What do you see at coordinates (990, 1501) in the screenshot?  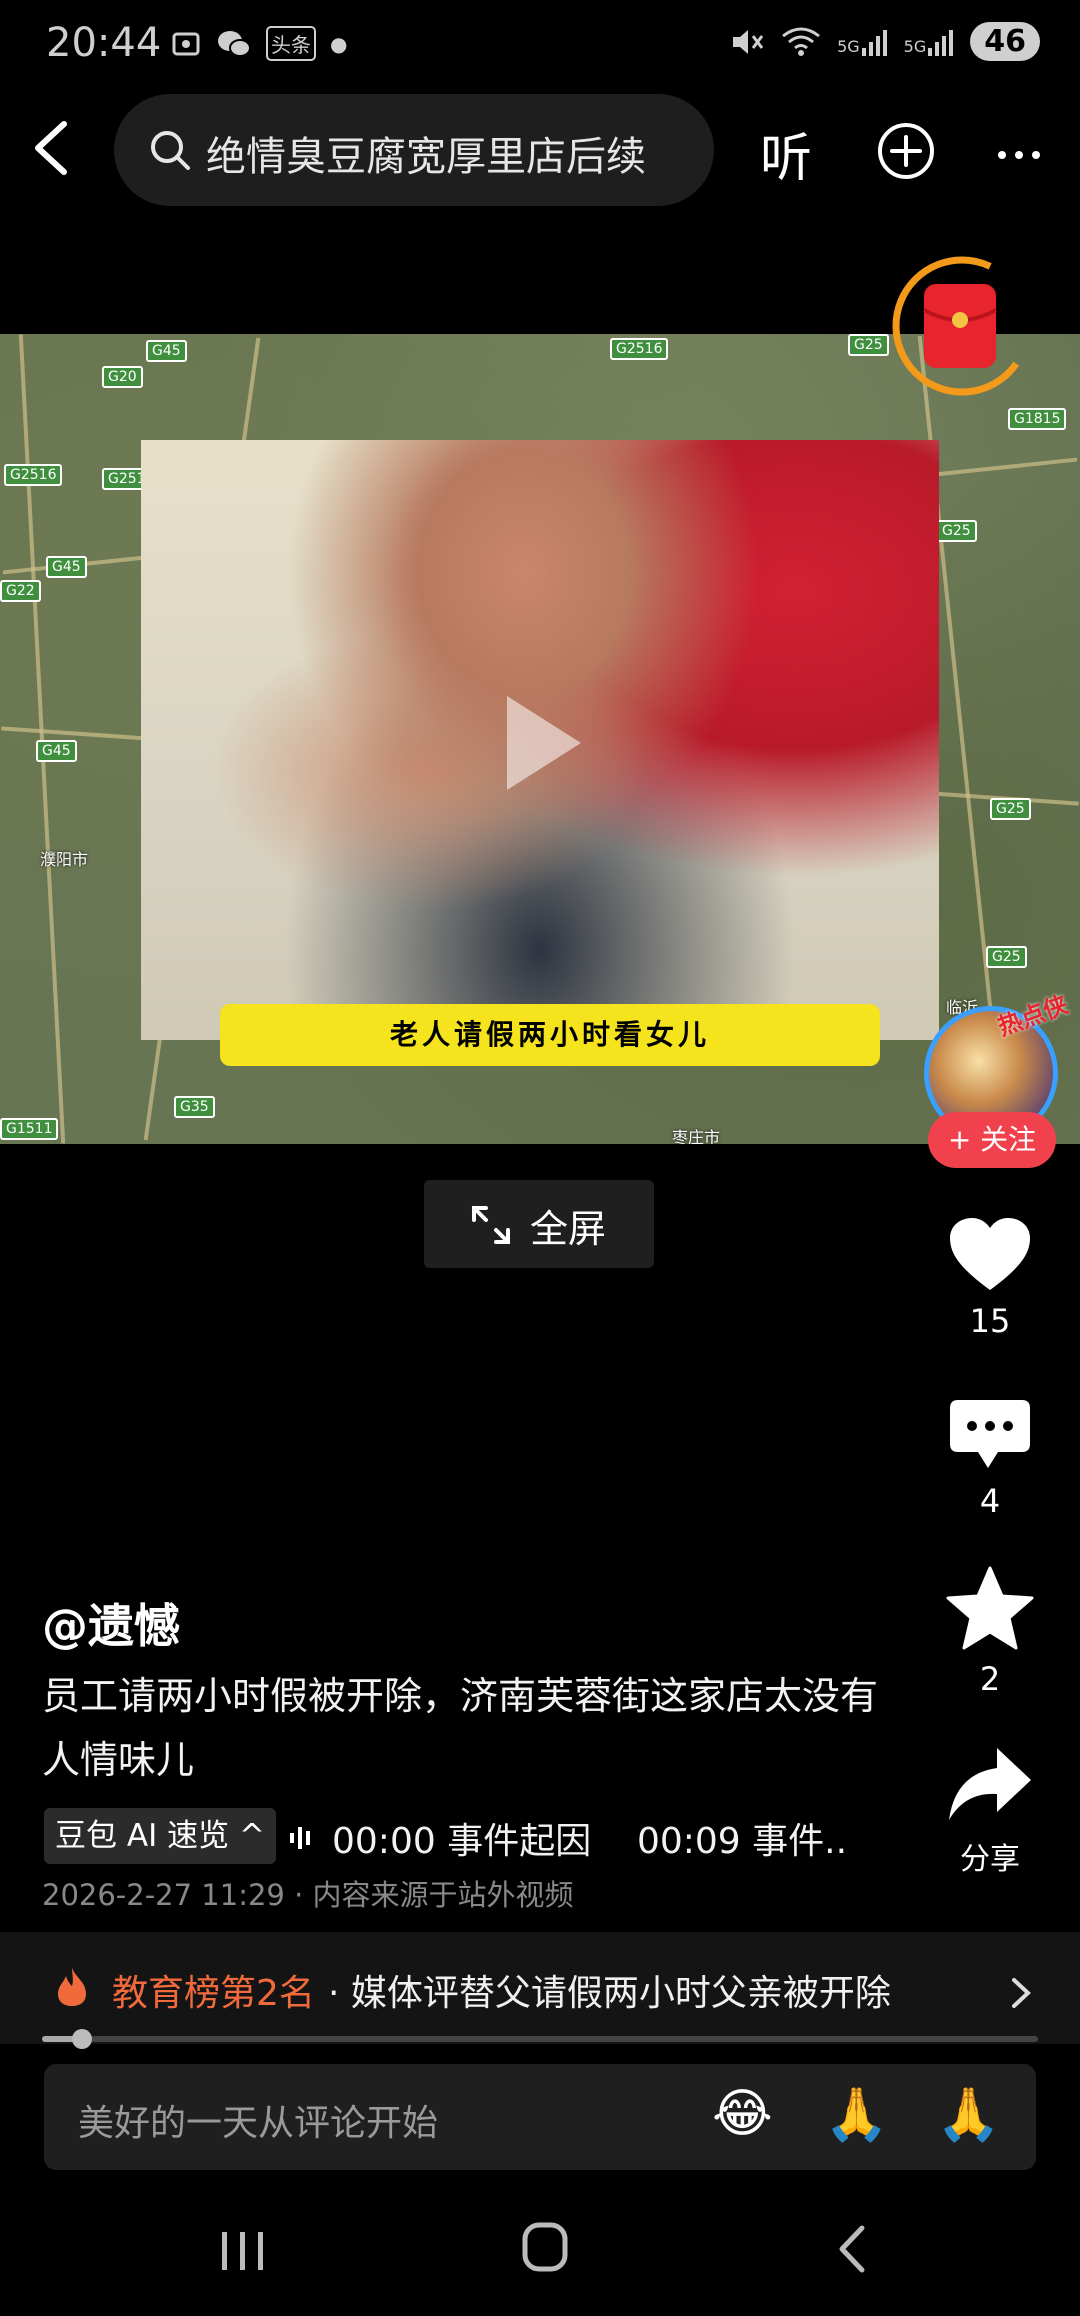 I see `comment-count: 4` at bounding box center [990, 1501].